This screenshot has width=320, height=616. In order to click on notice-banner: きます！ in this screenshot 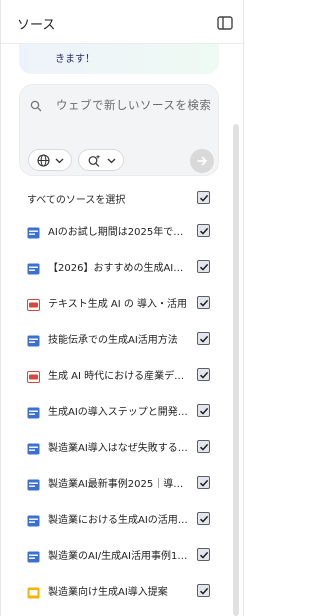, I will do `click(119, 59)`.